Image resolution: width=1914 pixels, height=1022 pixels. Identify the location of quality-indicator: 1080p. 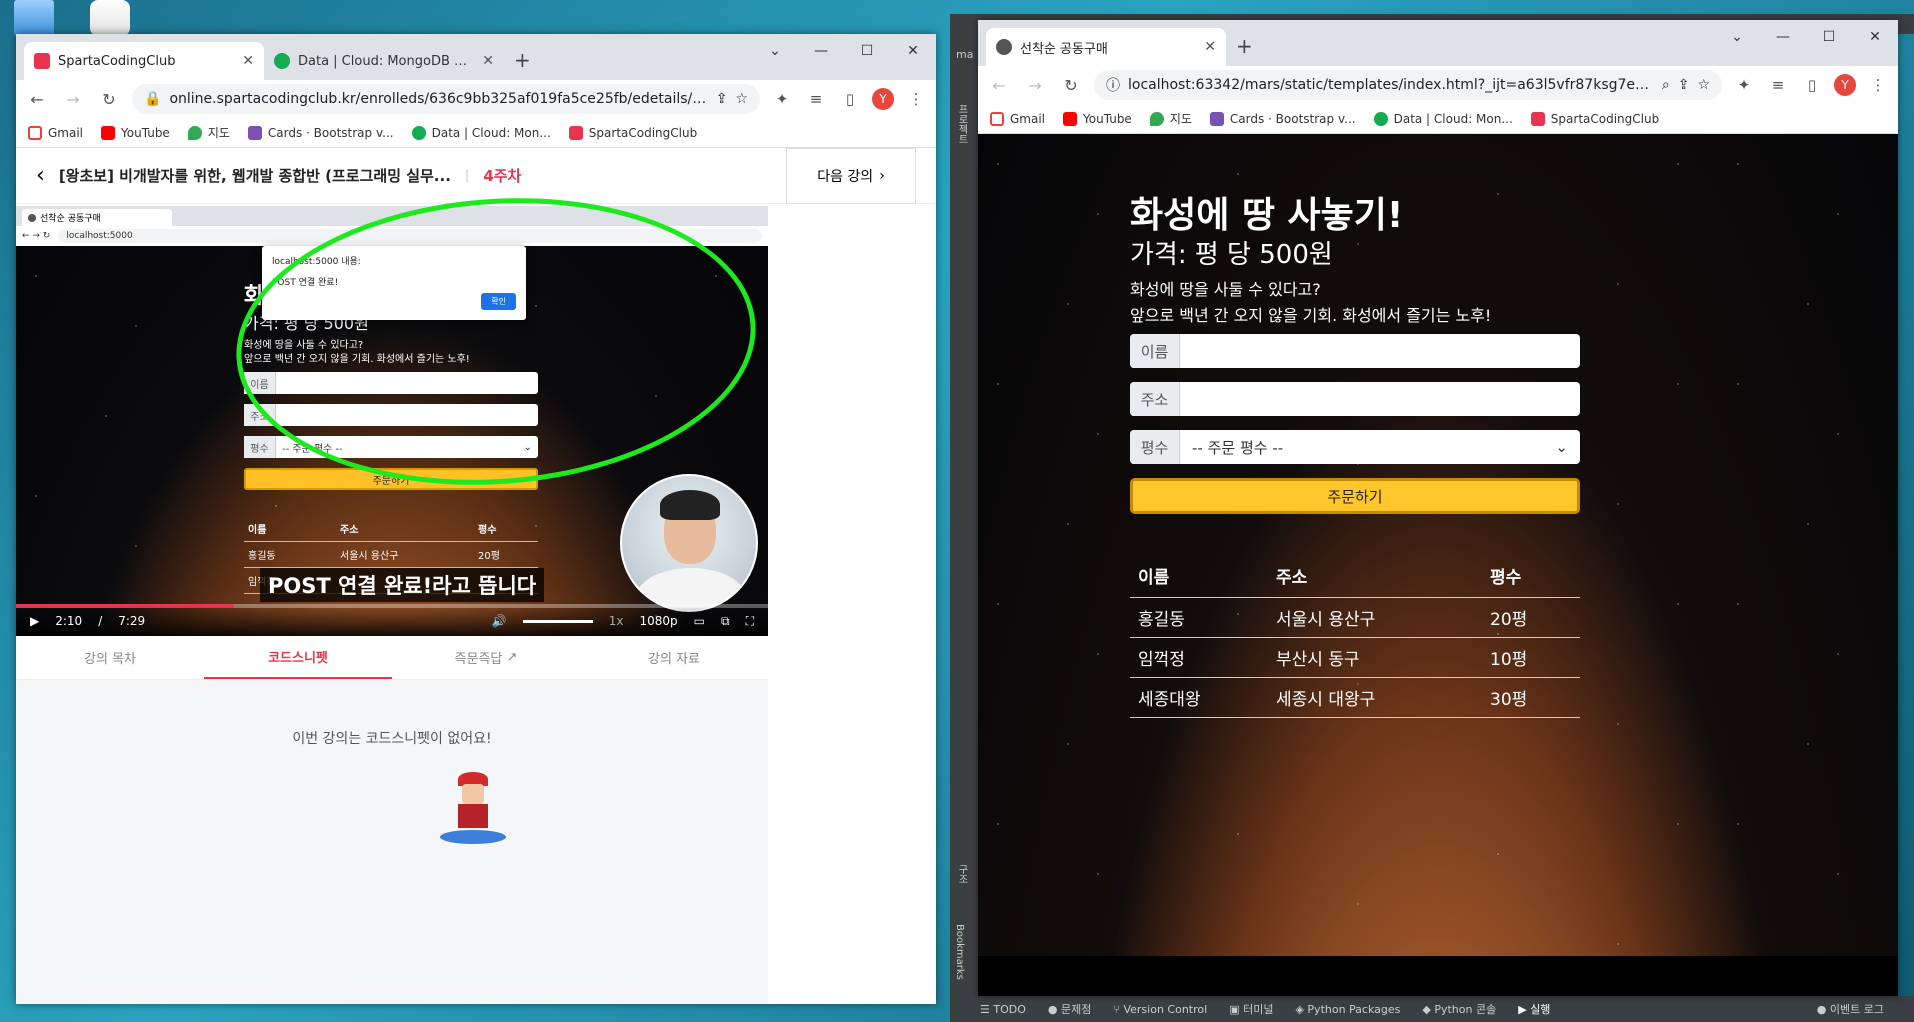
(659, 621).